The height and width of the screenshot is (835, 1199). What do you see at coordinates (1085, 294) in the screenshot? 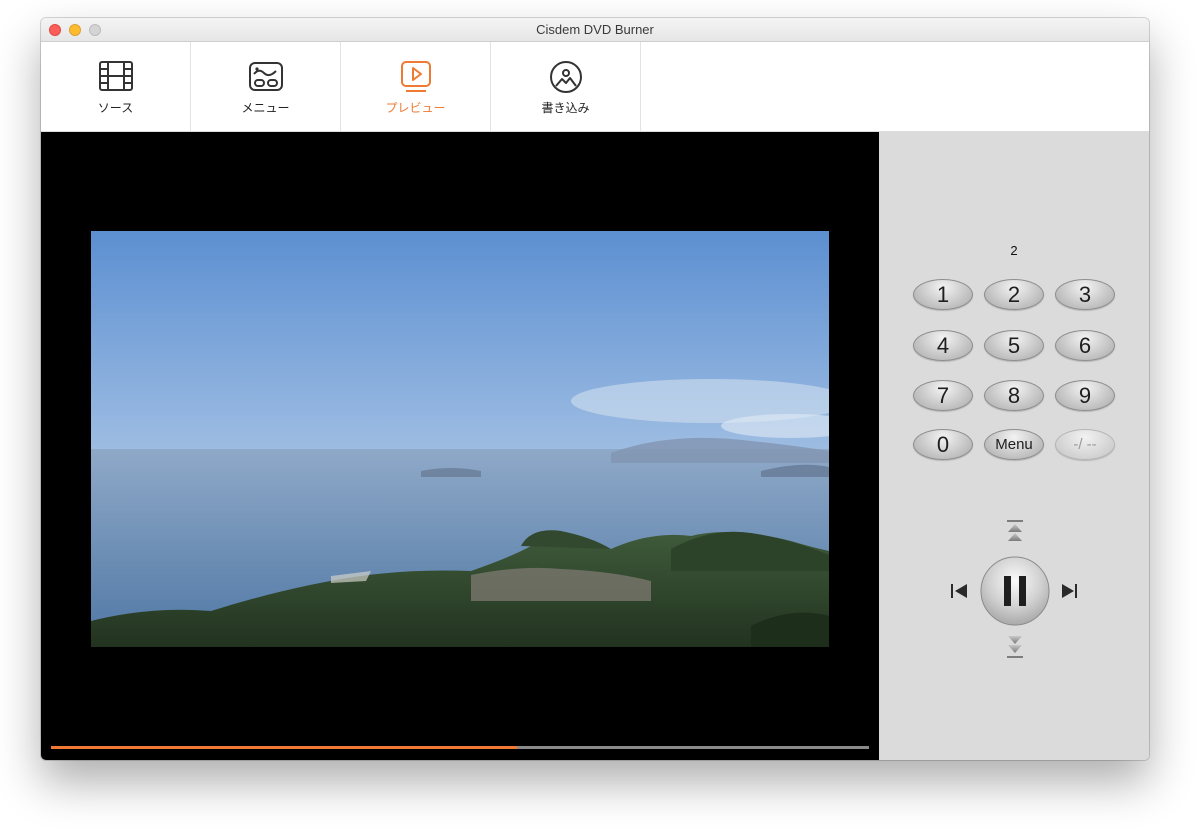
I see `key-3-button: 3` at bounding box center [1085, 294].